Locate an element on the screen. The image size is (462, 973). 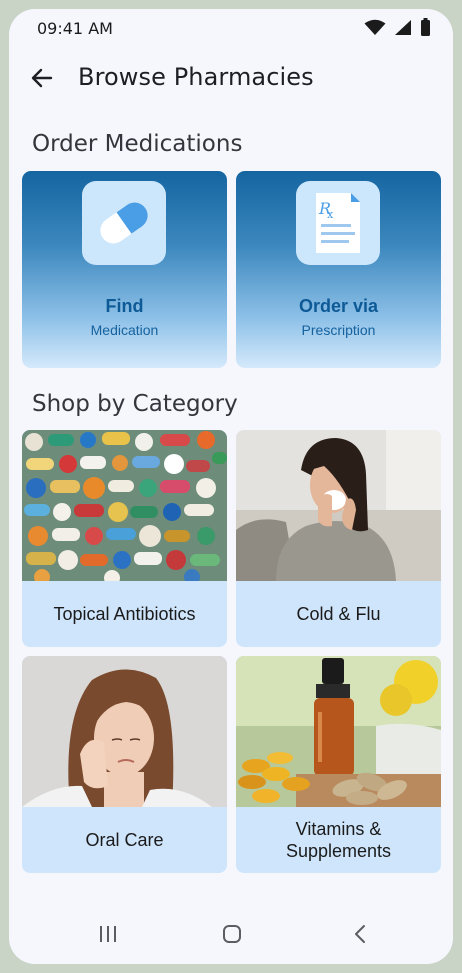
status-bar: 09:41 AM is located at coordinates (231, 28).